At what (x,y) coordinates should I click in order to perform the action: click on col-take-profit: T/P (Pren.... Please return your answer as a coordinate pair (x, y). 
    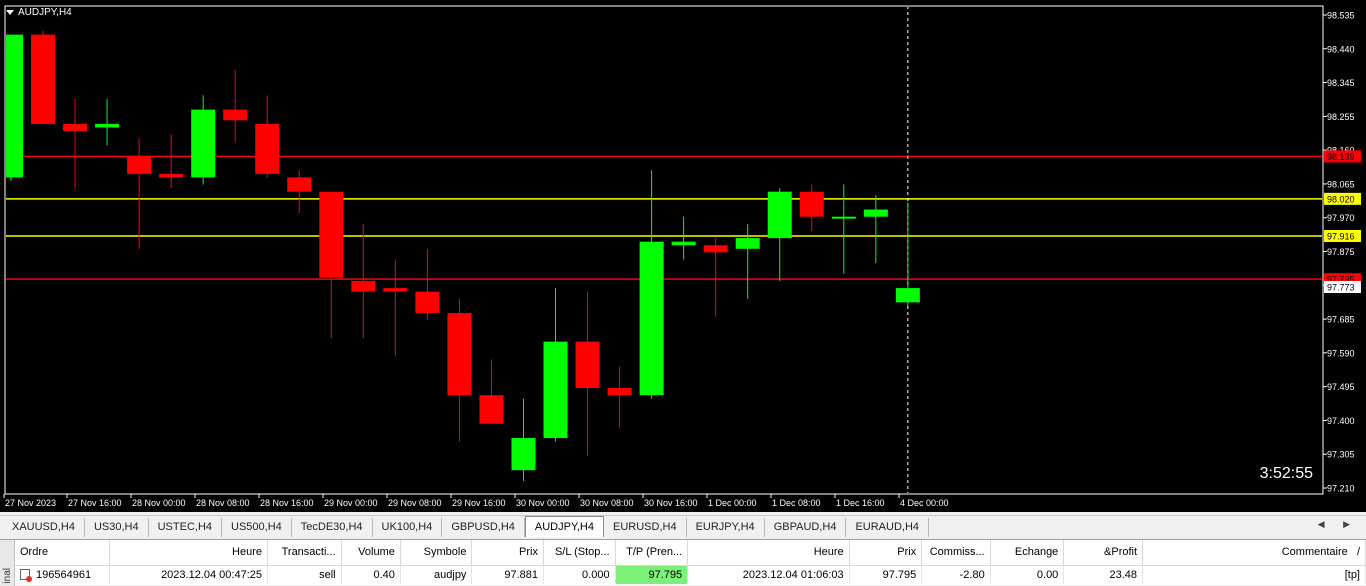
    Looking at the image, I should click on (652, 553).